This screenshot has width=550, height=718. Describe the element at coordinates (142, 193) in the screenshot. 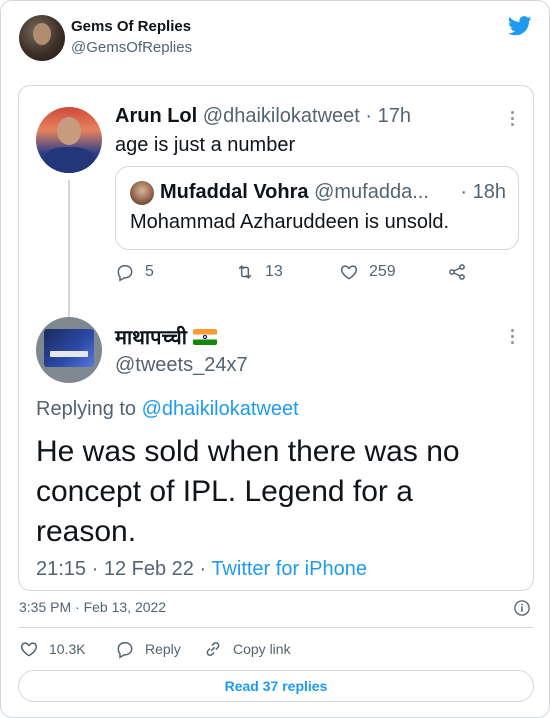

I see `quoted-avatar` at that location.